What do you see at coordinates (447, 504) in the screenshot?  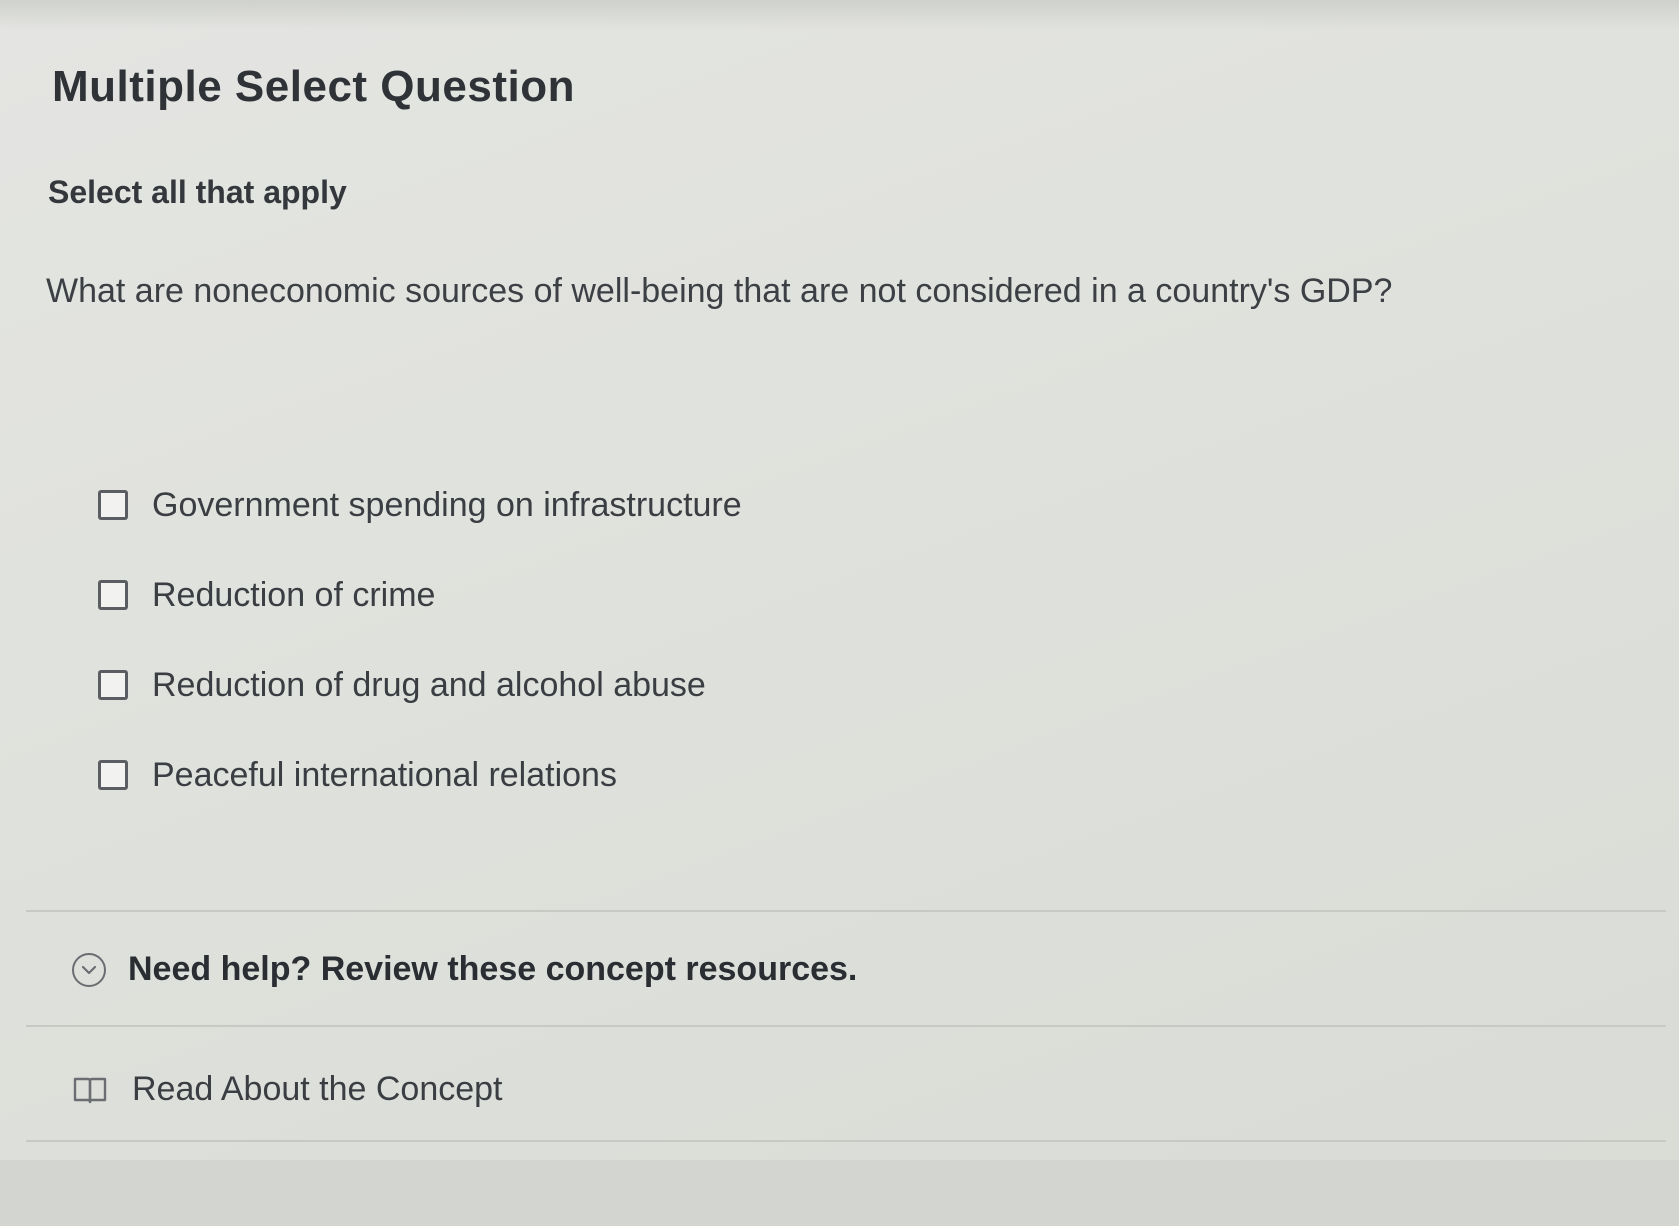 I see `answer-option-label: Government spending on infrastructure` at bounding box center [447, 504].